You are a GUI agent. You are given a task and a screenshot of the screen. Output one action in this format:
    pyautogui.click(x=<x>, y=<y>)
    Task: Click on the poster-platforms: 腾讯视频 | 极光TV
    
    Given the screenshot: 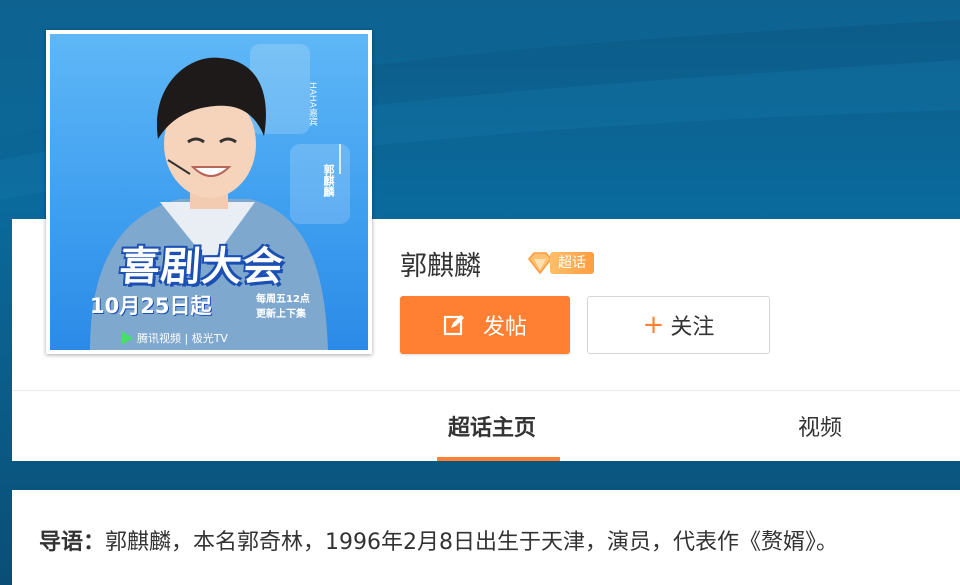 What is the action you would take?
    pyautogui.click(x=175, y=338)
    